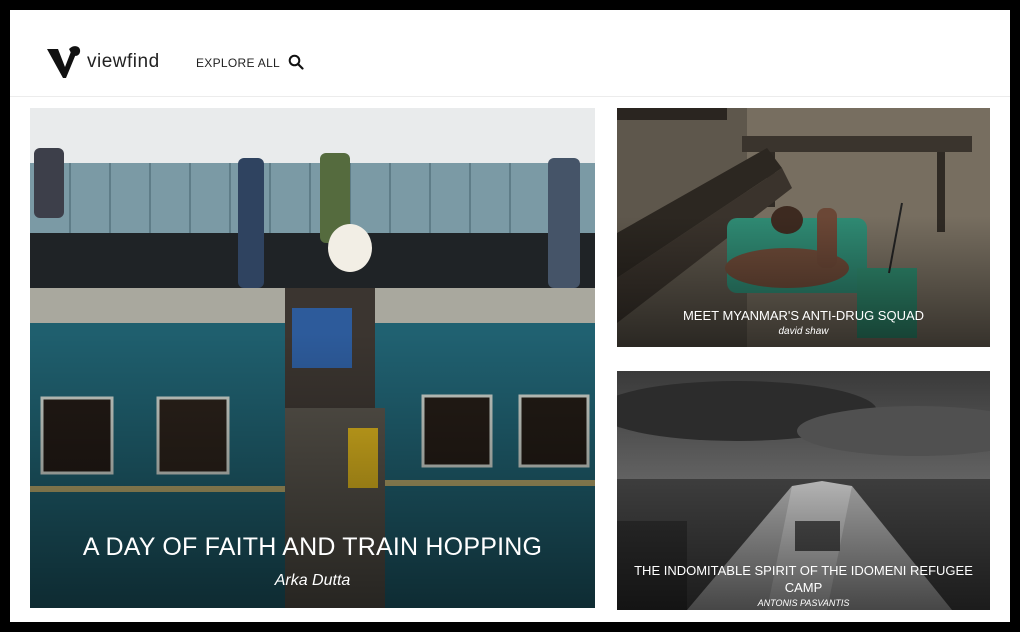  What do you see at coordinates (238, 63) in the screenshot?
I see `explore-all-link: EXPLORE ALL` at bounding box center [238, 63].